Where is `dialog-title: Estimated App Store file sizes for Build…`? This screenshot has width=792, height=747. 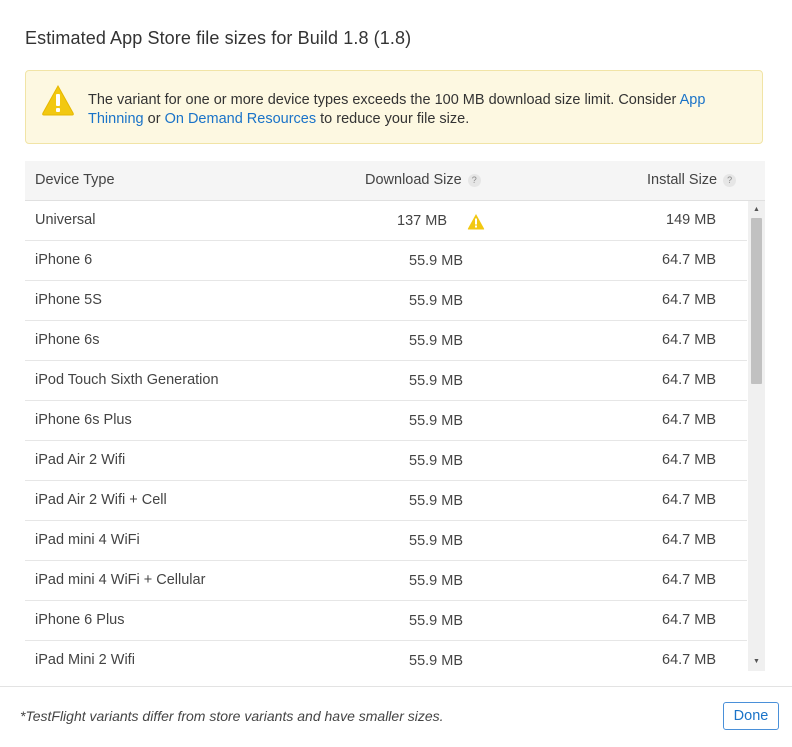
dialog-title: Estimated App Store file sizes for Build… is located at coordinates (218, 38).